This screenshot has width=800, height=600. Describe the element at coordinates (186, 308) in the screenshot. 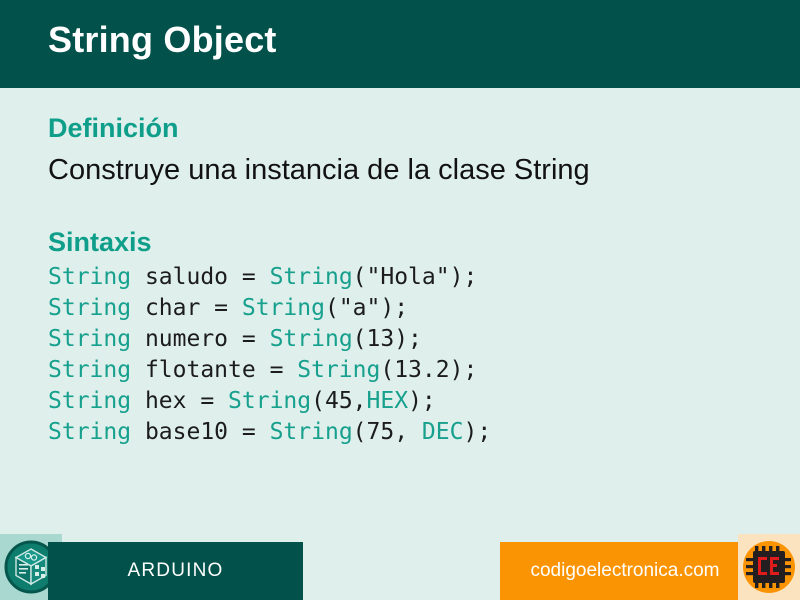

I see `code-text: char =` at that location.